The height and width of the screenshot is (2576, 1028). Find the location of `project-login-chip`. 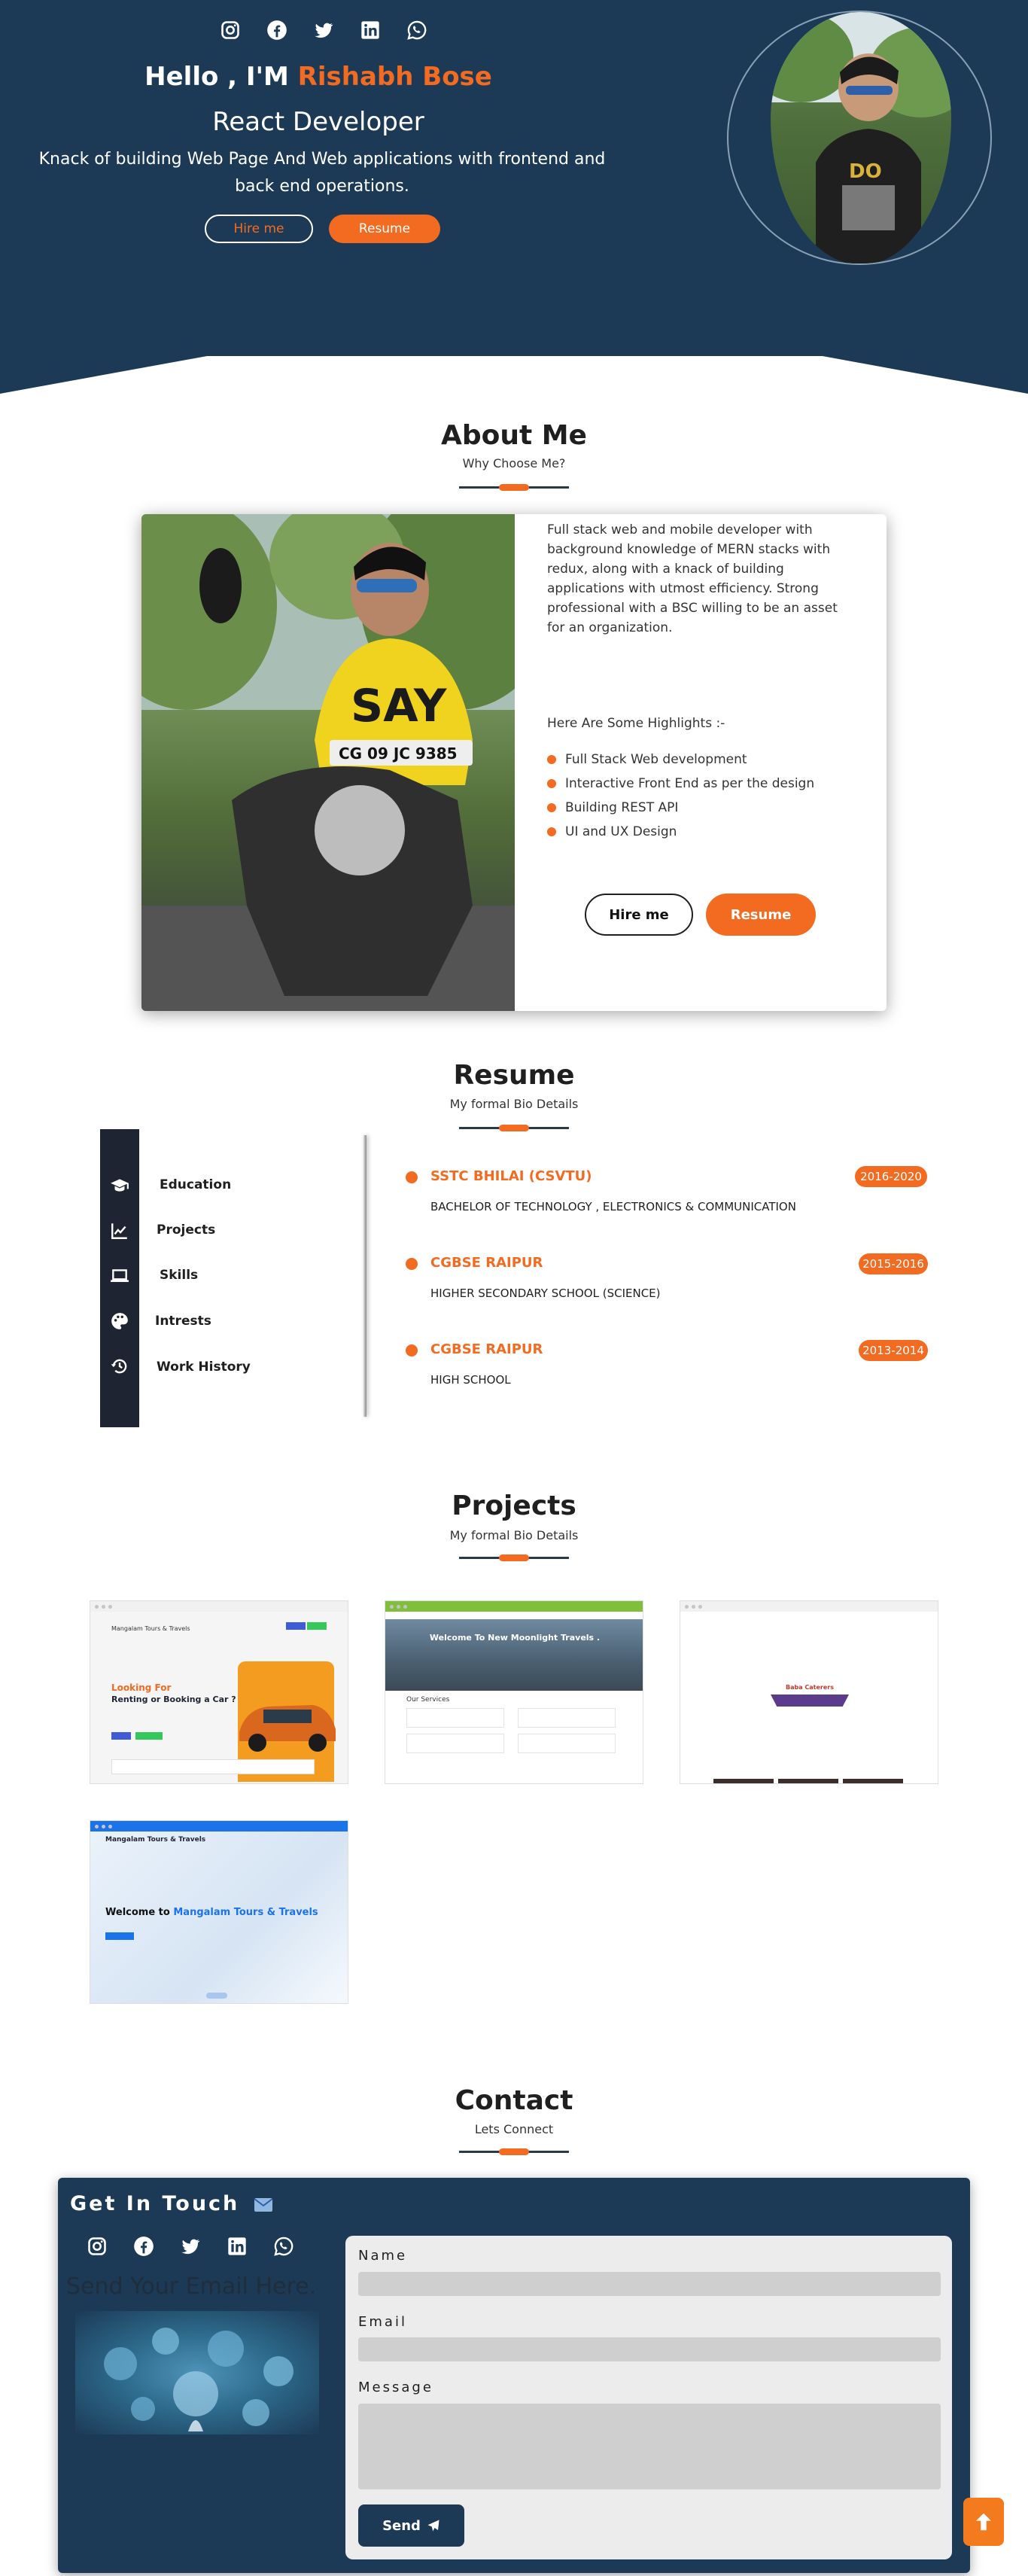

project-login-chip is located at coordinates (296, 1626).